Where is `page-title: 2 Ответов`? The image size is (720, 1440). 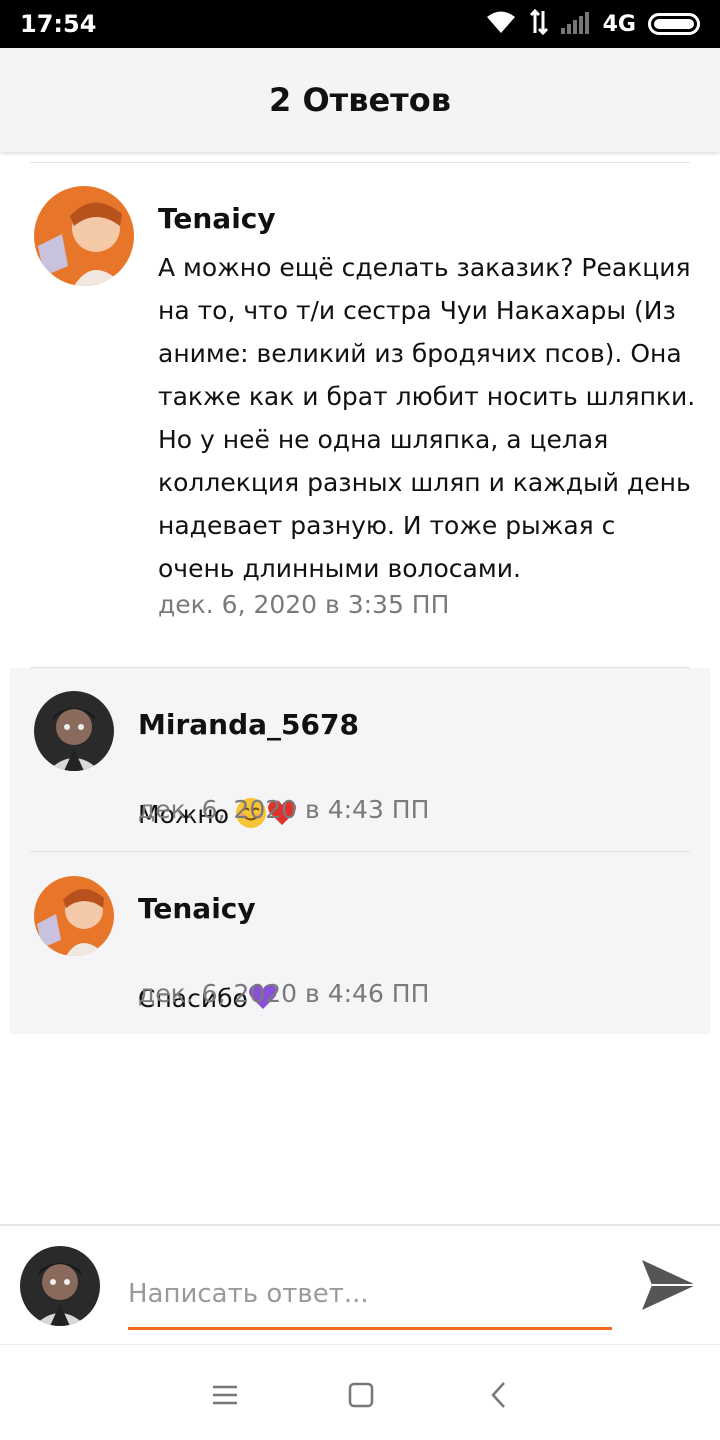 page-title: 2 Ответов is located at coordinates (360, 100).